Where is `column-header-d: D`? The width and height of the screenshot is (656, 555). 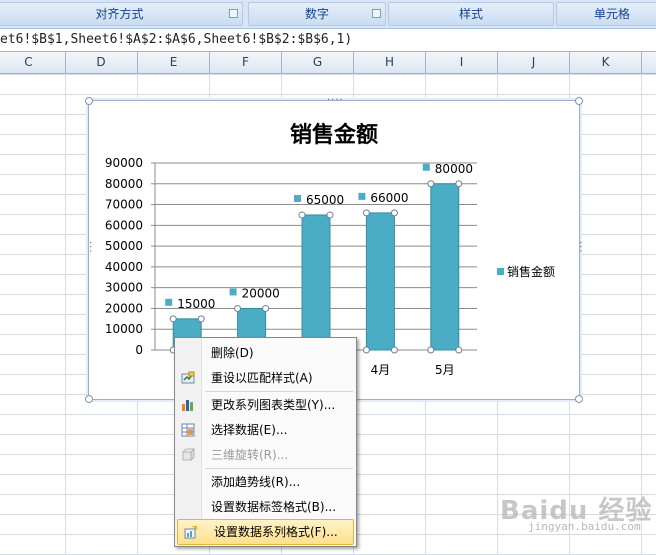 column-header-d: D is located at coordinates (101, 62).